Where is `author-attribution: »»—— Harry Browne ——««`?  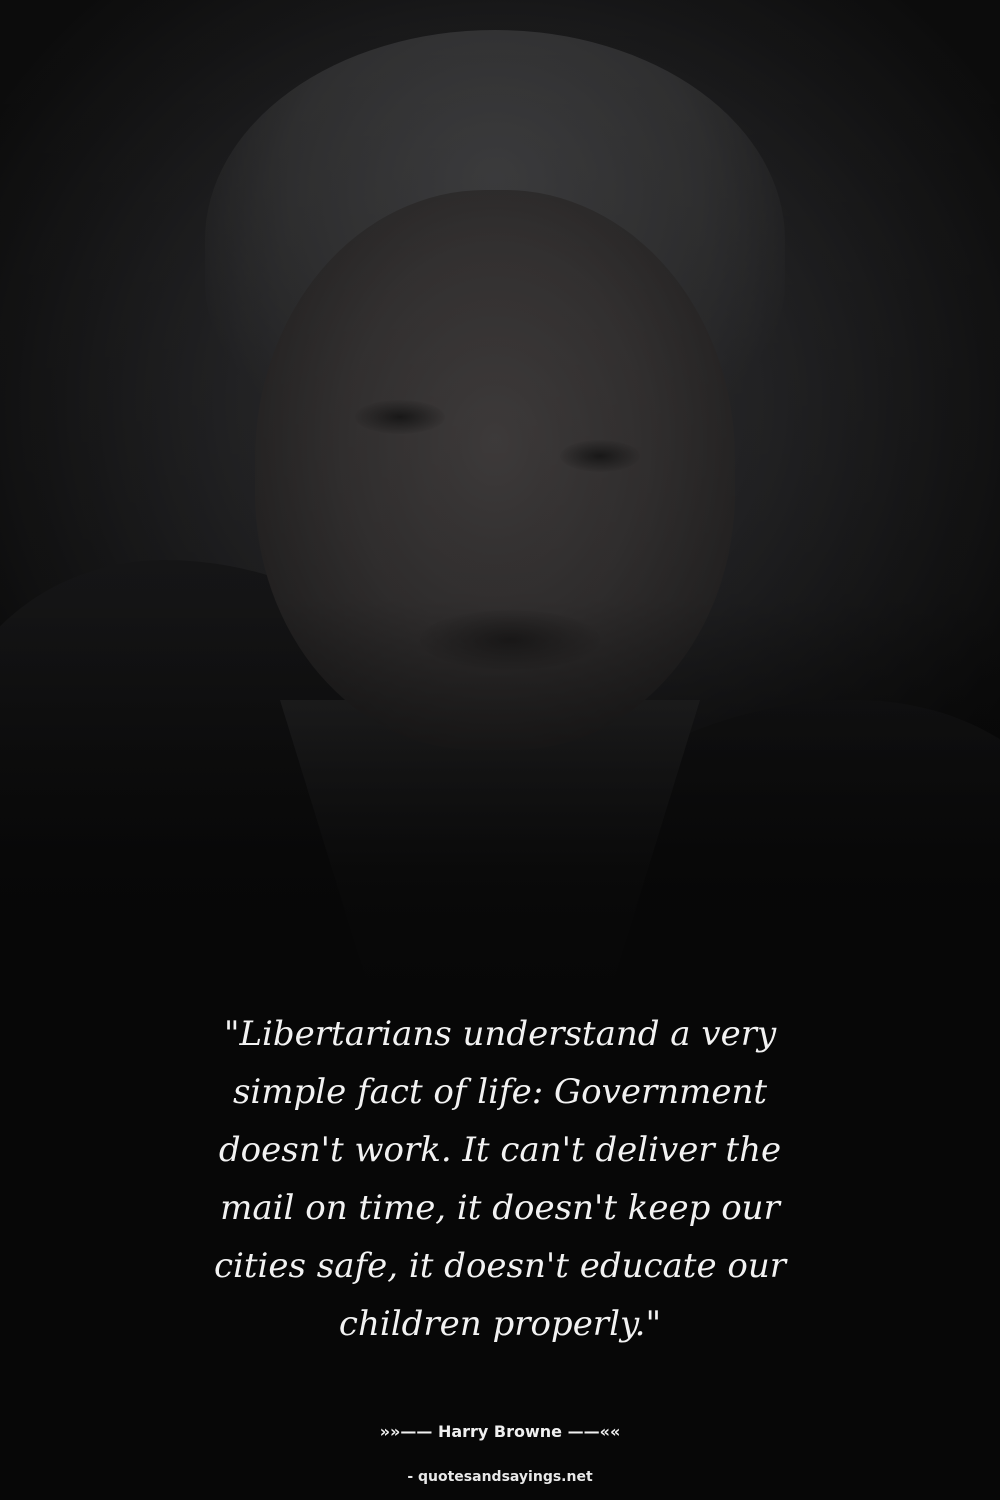
author-attribution: »»—— Harry Browne ——«« is located at coordinates (500, 1431).